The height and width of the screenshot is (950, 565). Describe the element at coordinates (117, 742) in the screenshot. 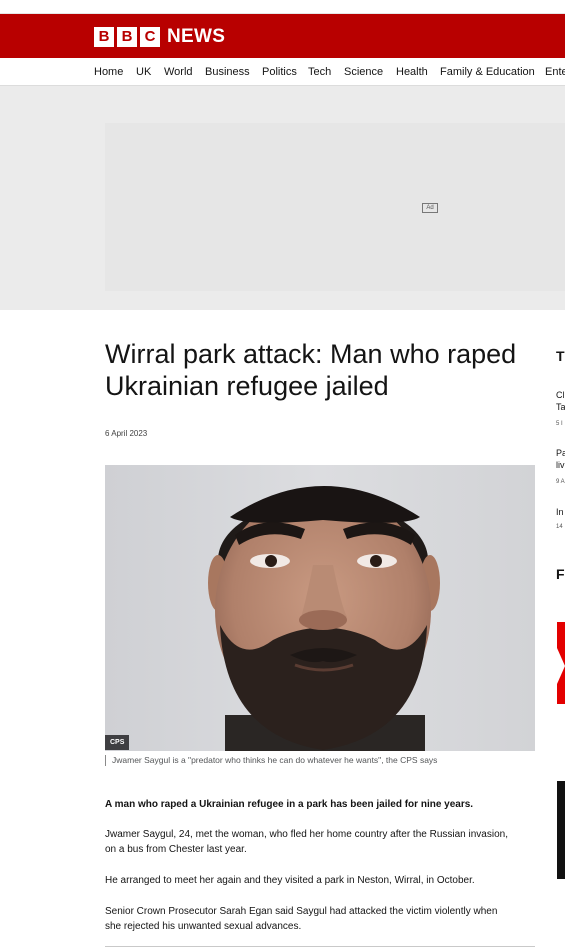

I see `image-credit-badge: CPS` at that location.